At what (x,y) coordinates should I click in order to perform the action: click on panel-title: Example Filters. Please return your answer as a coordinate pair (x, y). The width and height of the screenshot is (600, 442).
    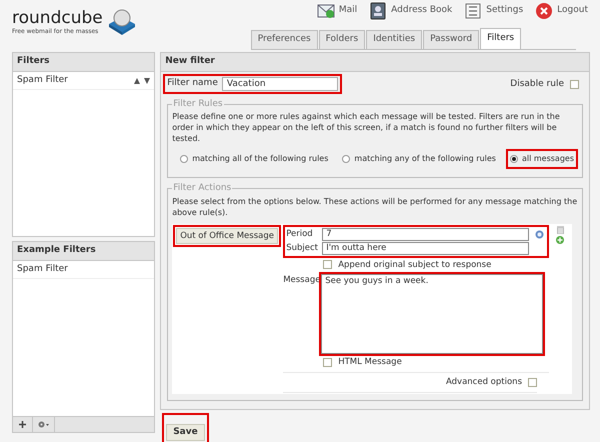
    Looking at the image, I should click on (83, 251).